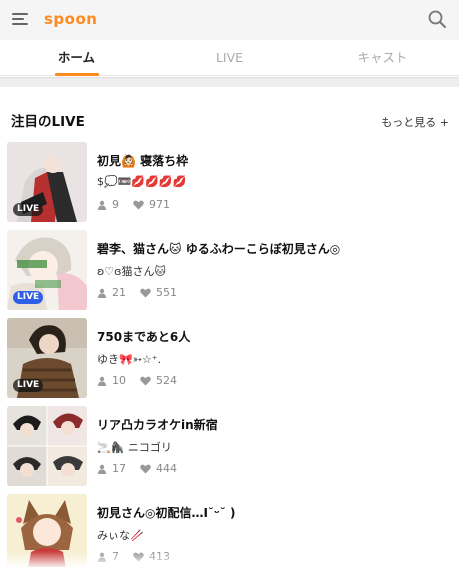 Image resolution: width=459 pixels, height=567 pixels. What do you see at coordinates (48, 122) in the screenshot?
I see `section-title: 注目のLIVE` at bounding box center [48, 122].